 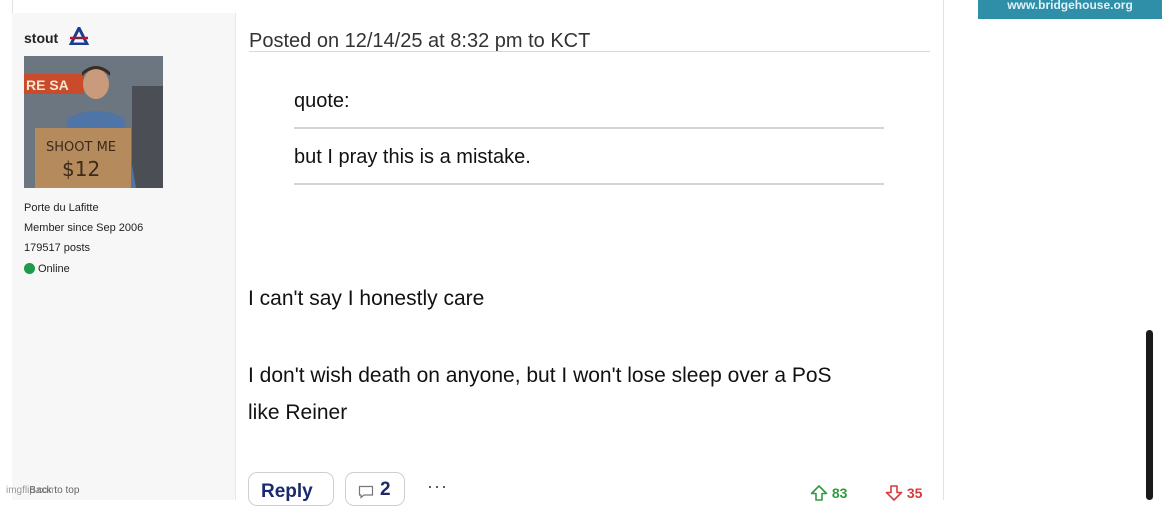 What do you see at coordinates (54, 490) in the screenshot?
I see `back-to-top-label: Back to top` at bounding box center [54, 490].